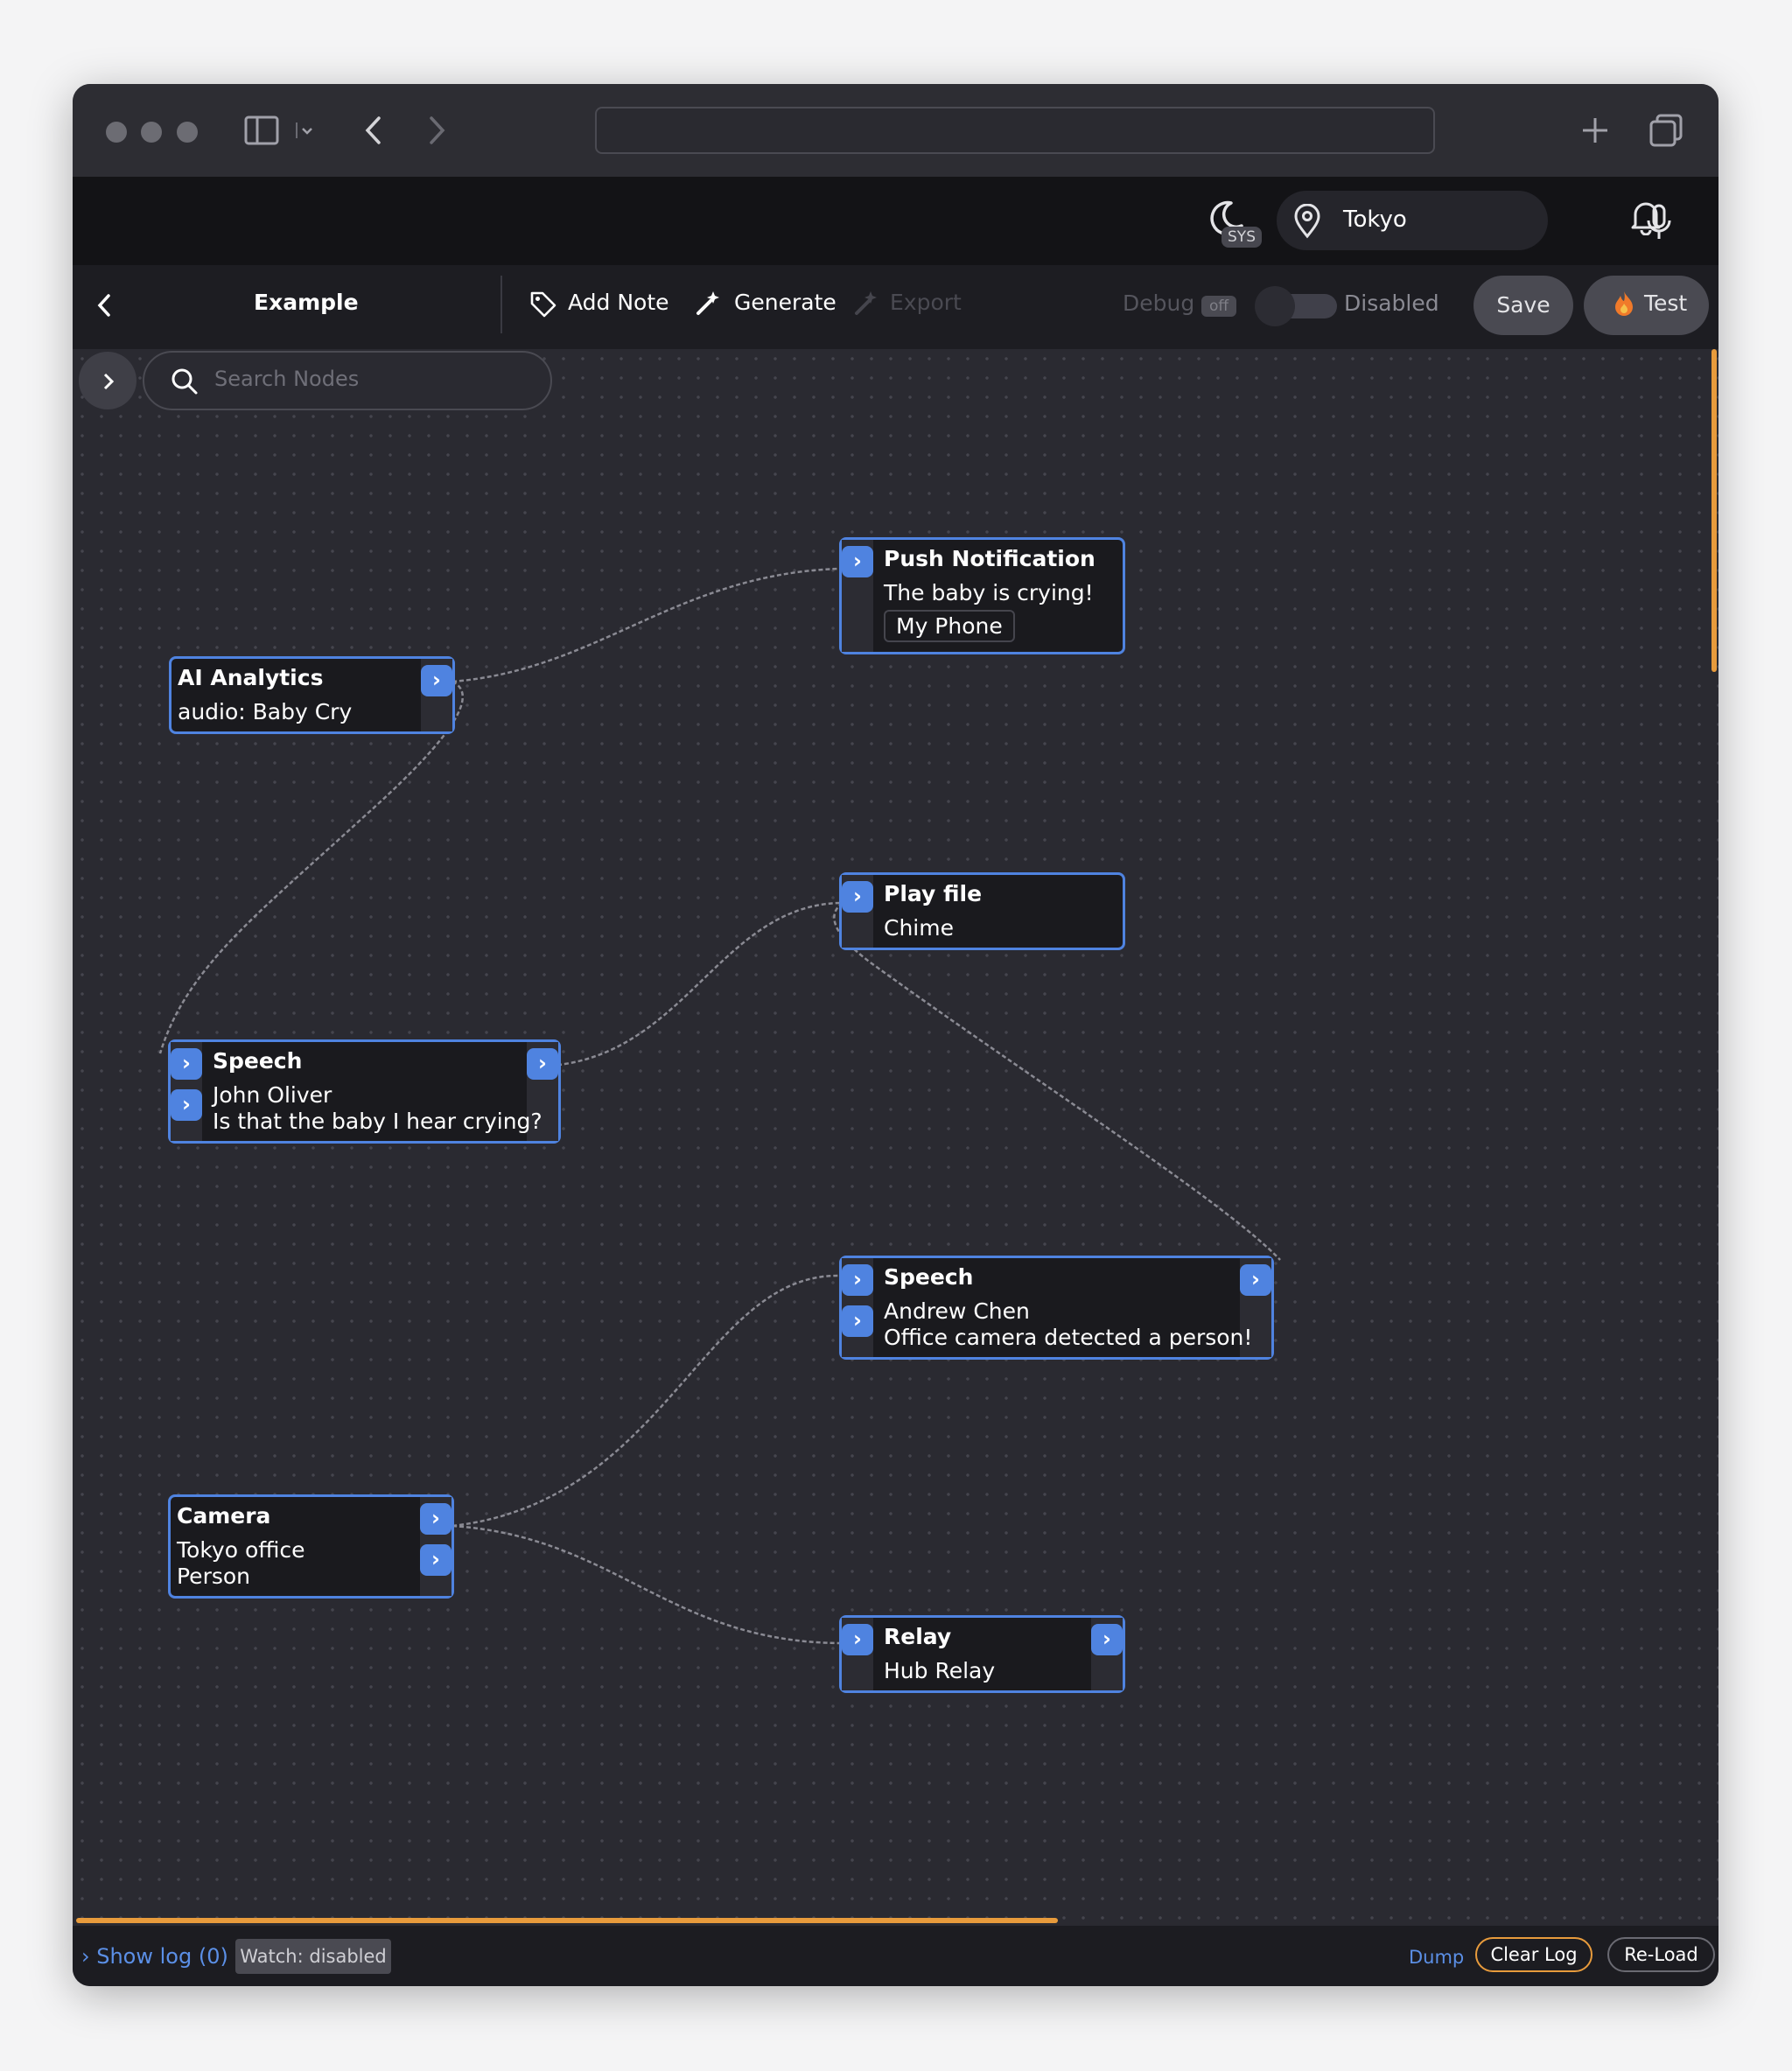 The image size is (1792, 2071). I want to click on watch-status-badge: Watch: disabled, so click(313, 1957).